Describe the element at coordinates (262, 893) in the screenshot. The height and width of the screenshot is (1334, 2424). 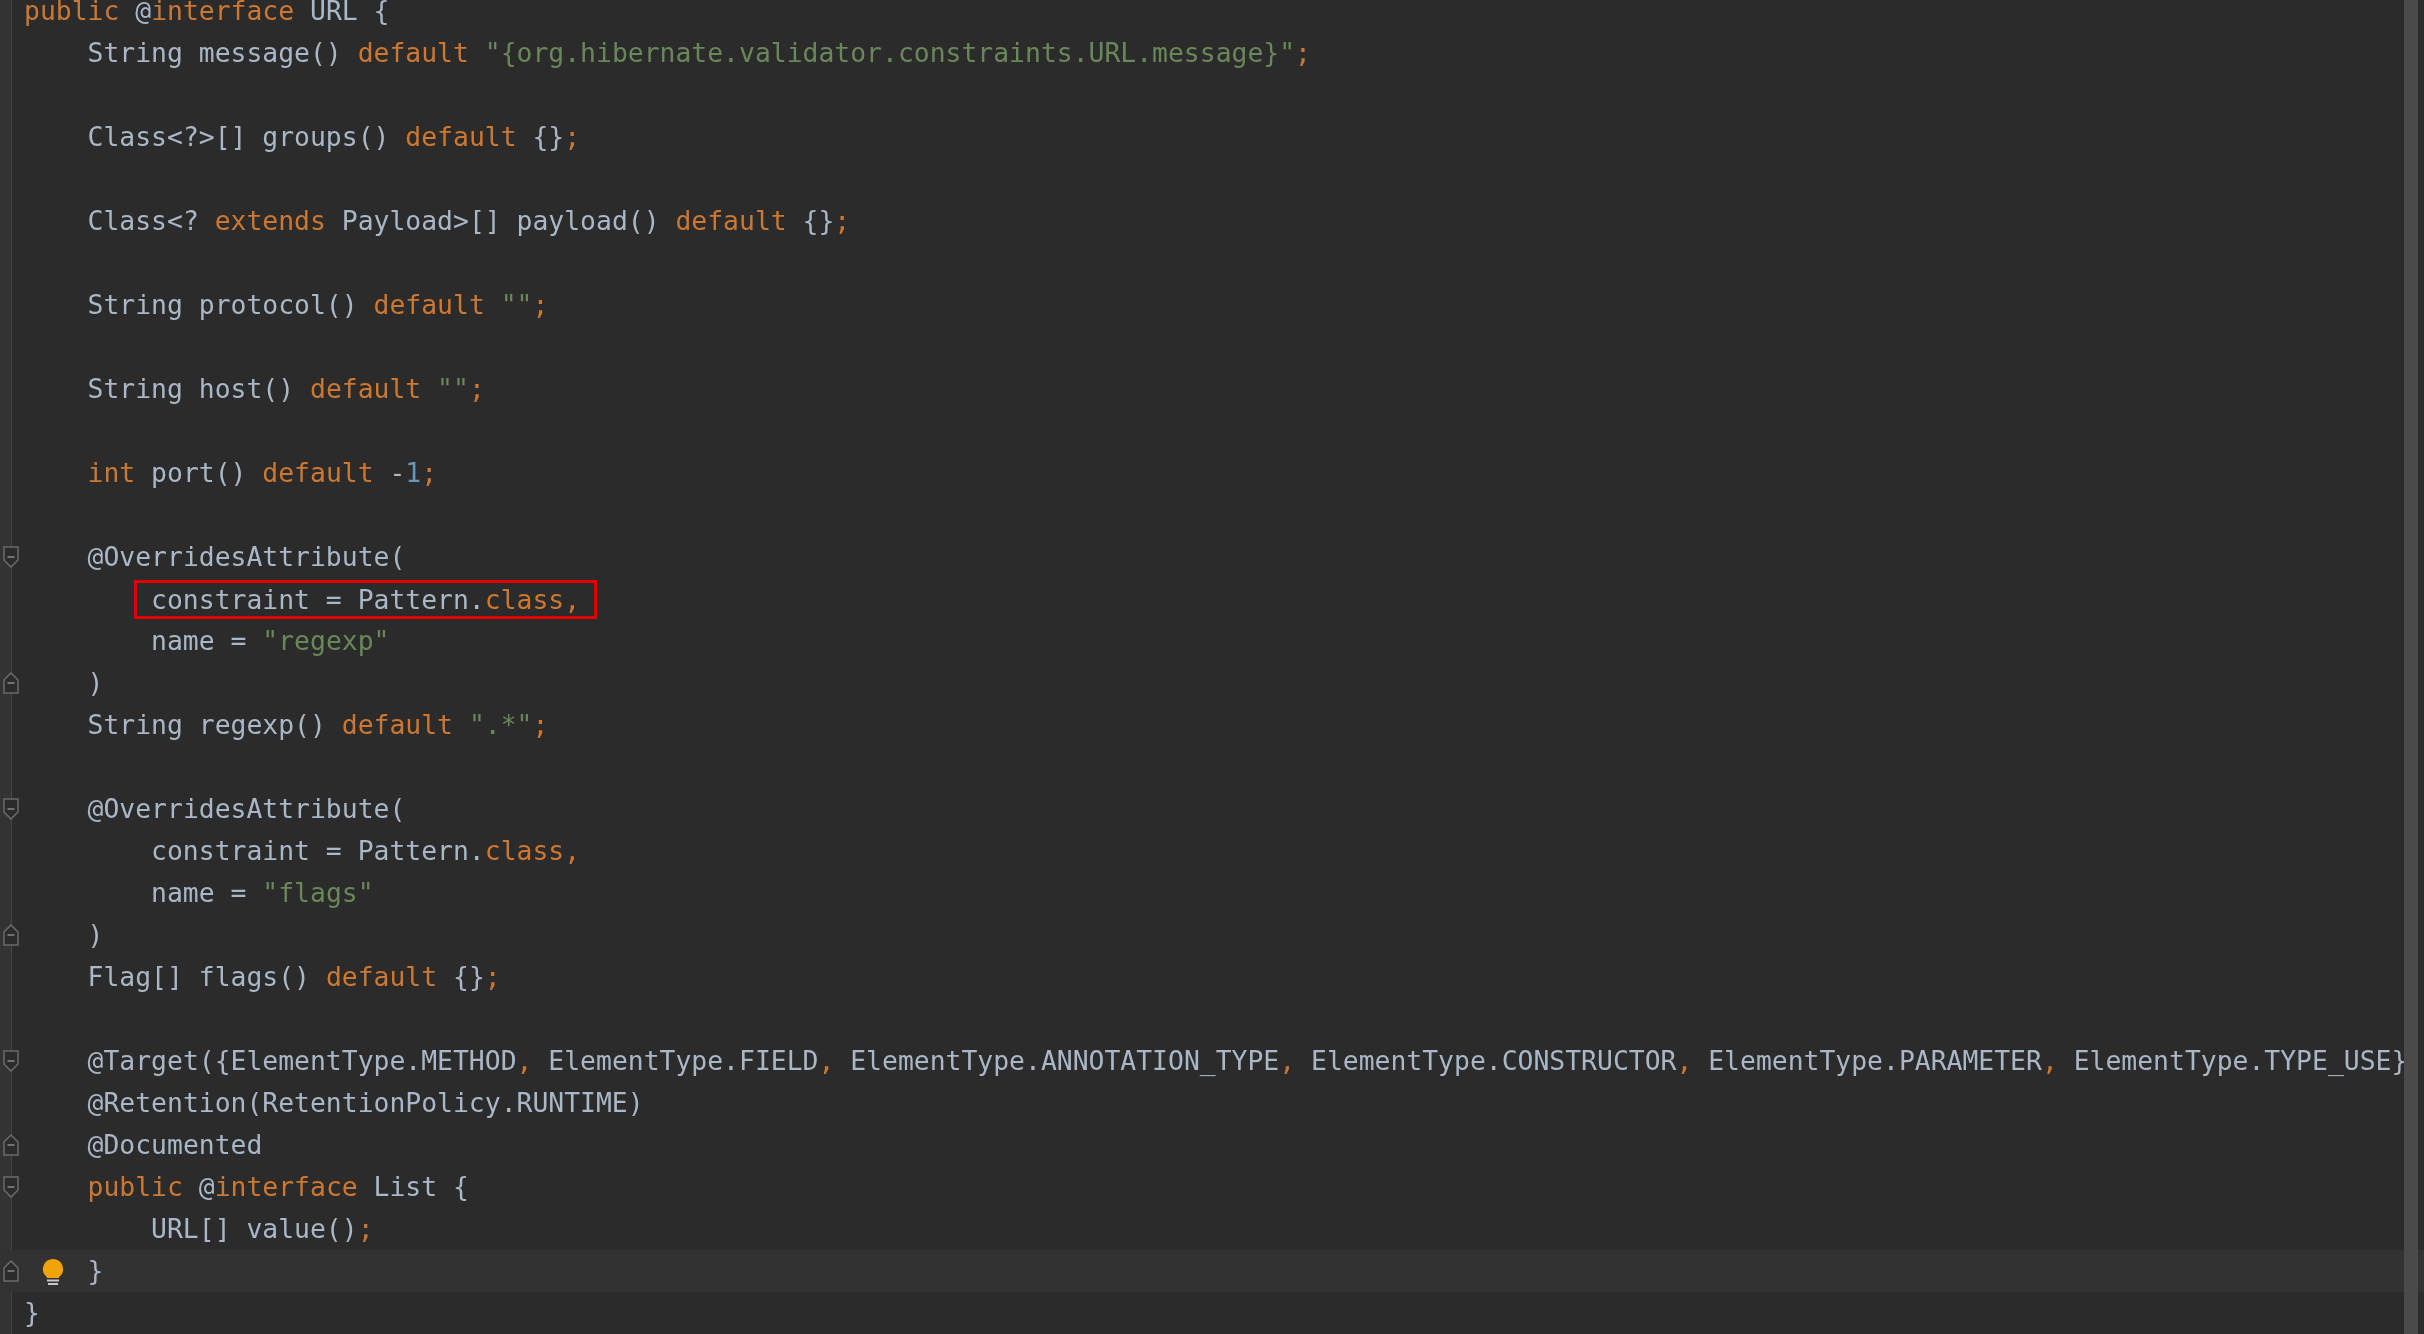
I see `code-line: name = "flags"` at that location.